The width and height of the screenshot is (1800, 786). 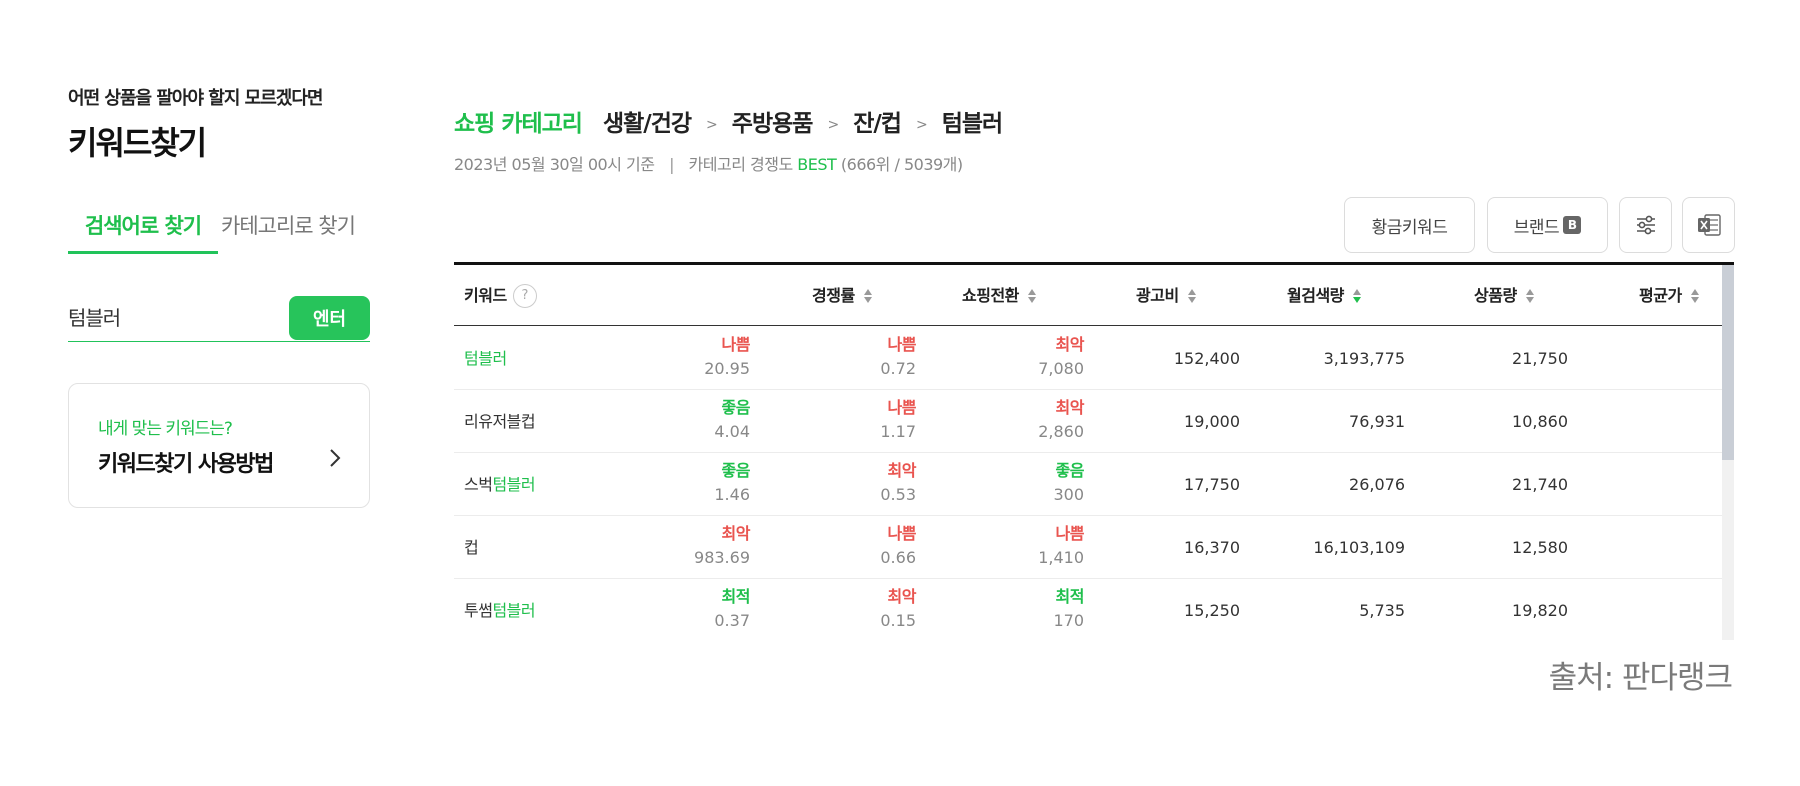 I want to click on competition-grade: BEST, so click(x=817, y=164).